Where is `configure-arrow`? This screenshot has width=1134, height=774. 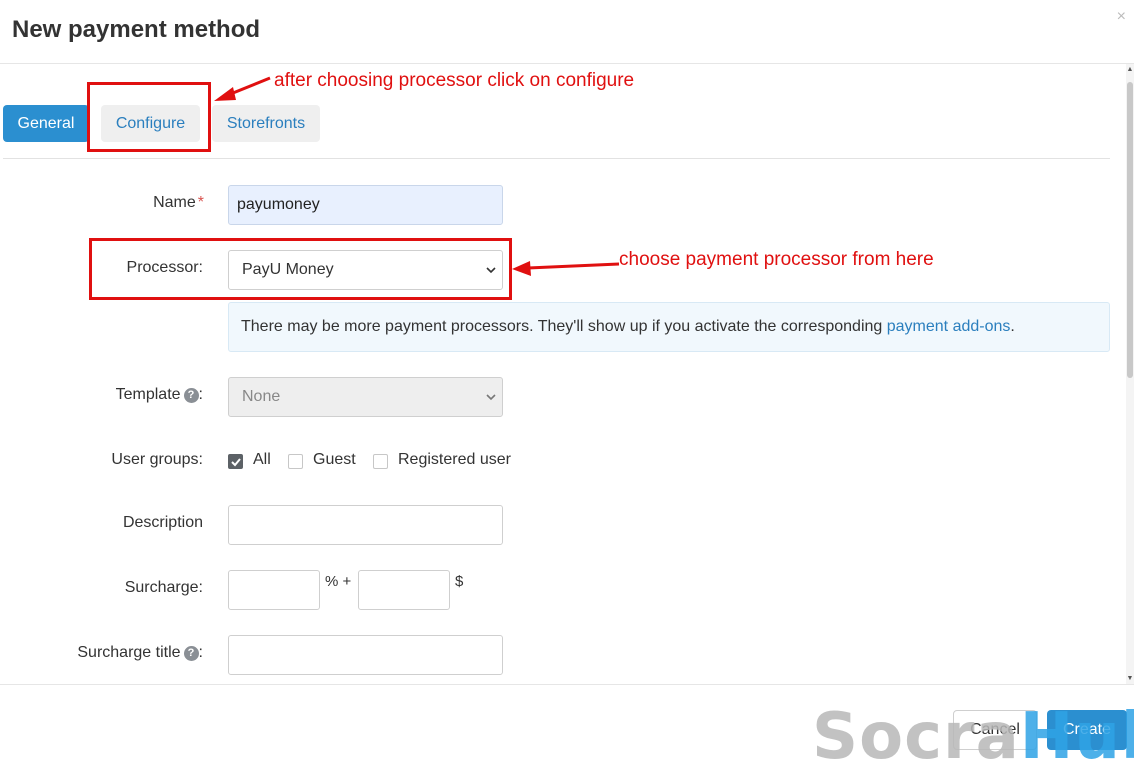 configure-arrow is located at coordinates (242, 88).